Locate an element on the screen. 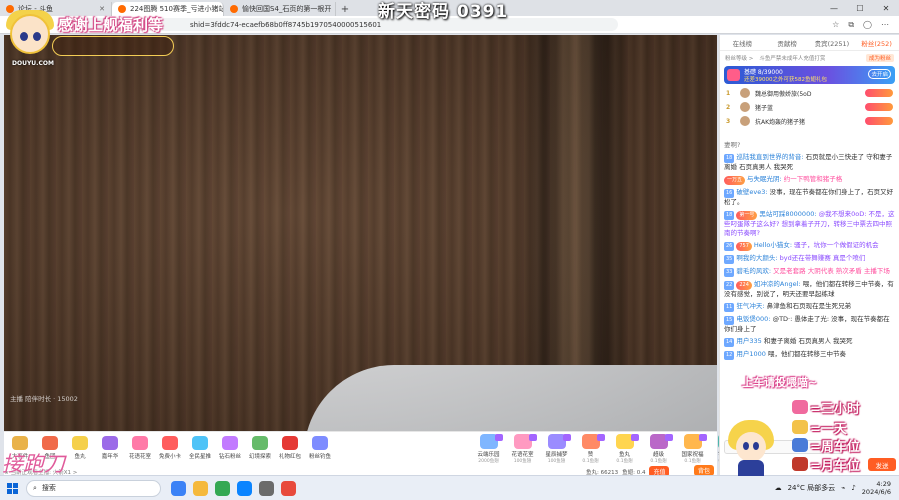 The height and width of the screenshot is (500, 899). gift-item: 超级 0.1鱼翅 is located at coordinates (658, 450).